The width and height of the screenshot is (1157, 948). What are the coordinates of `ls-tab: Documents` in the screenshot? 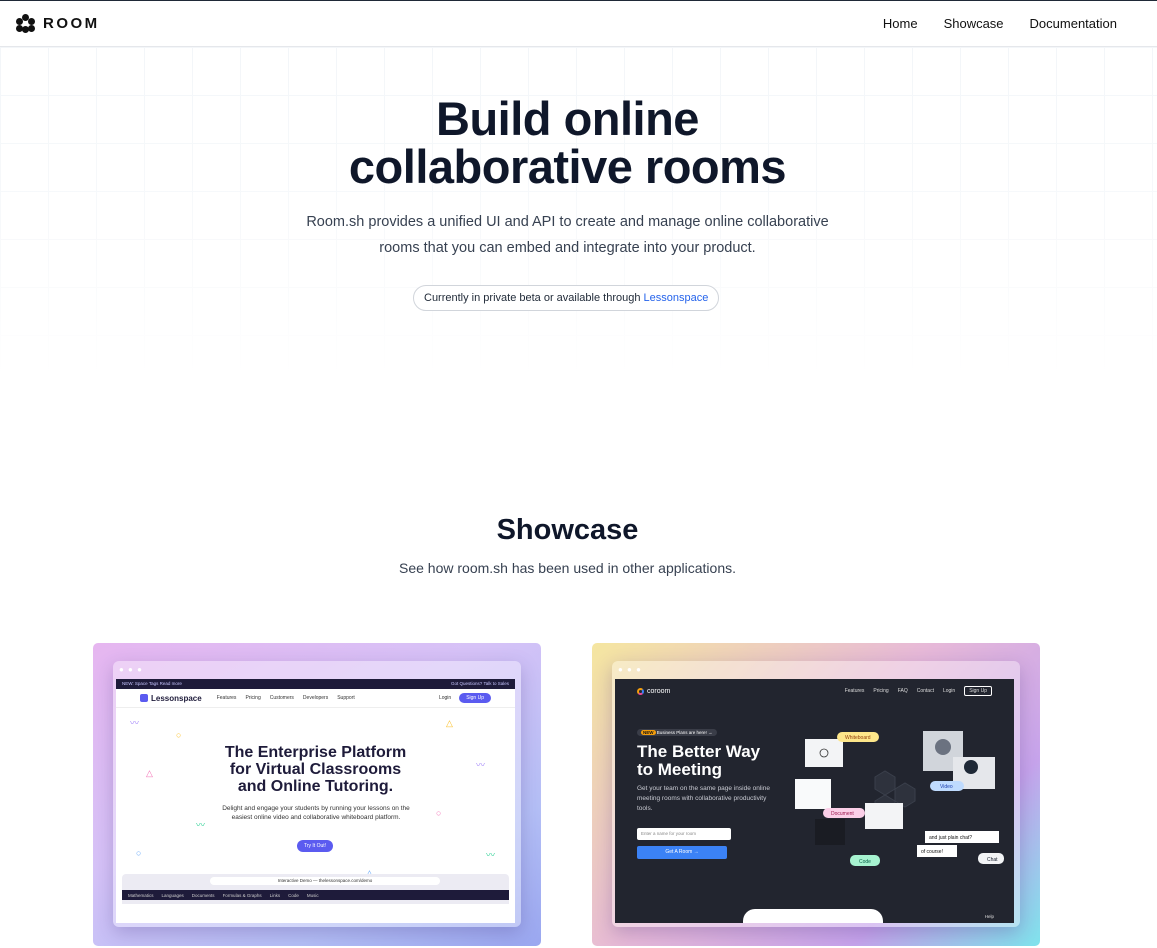 It's located at (203, 895).